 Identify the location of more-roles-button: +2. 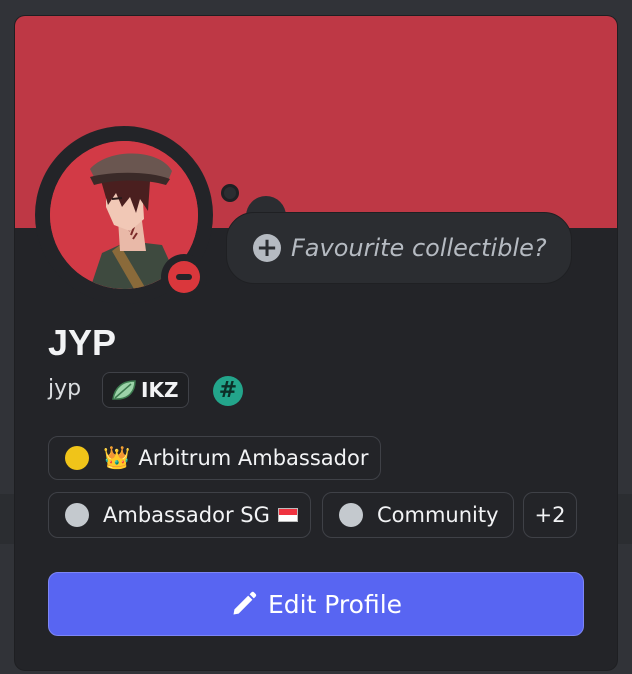
(550, 515).